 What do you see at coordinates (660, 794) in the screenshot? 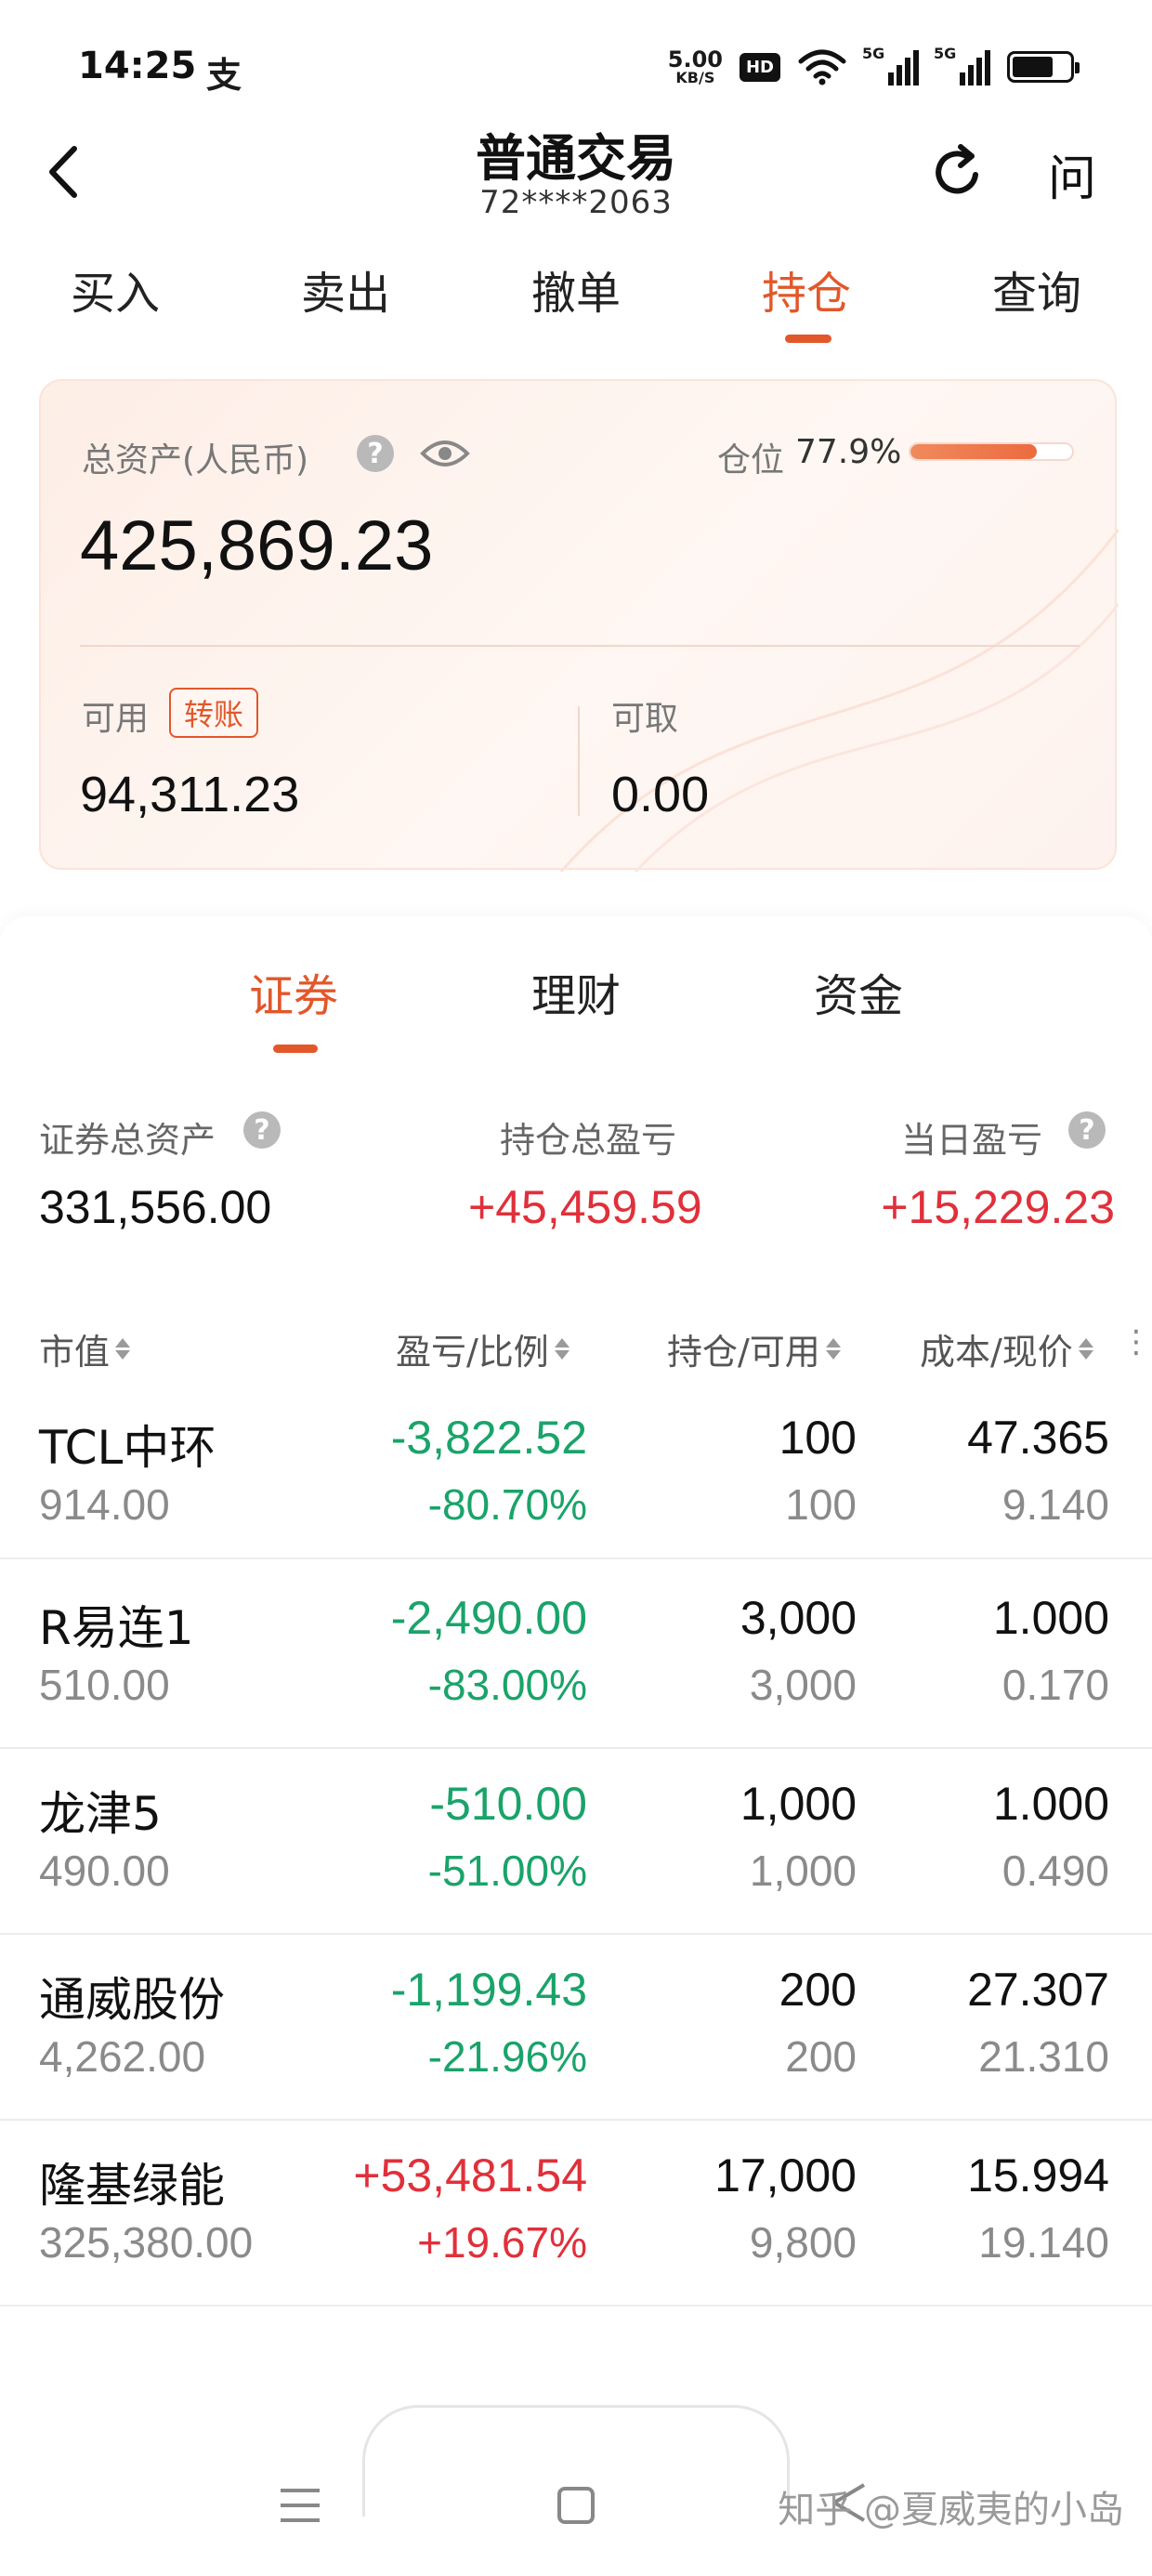
I see `withdrawable-value: 0.00` at bounding box center [660, 794].